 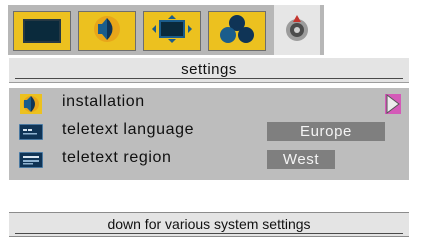 I want to click on screen-picture-icon, so click(x=42, y=31).